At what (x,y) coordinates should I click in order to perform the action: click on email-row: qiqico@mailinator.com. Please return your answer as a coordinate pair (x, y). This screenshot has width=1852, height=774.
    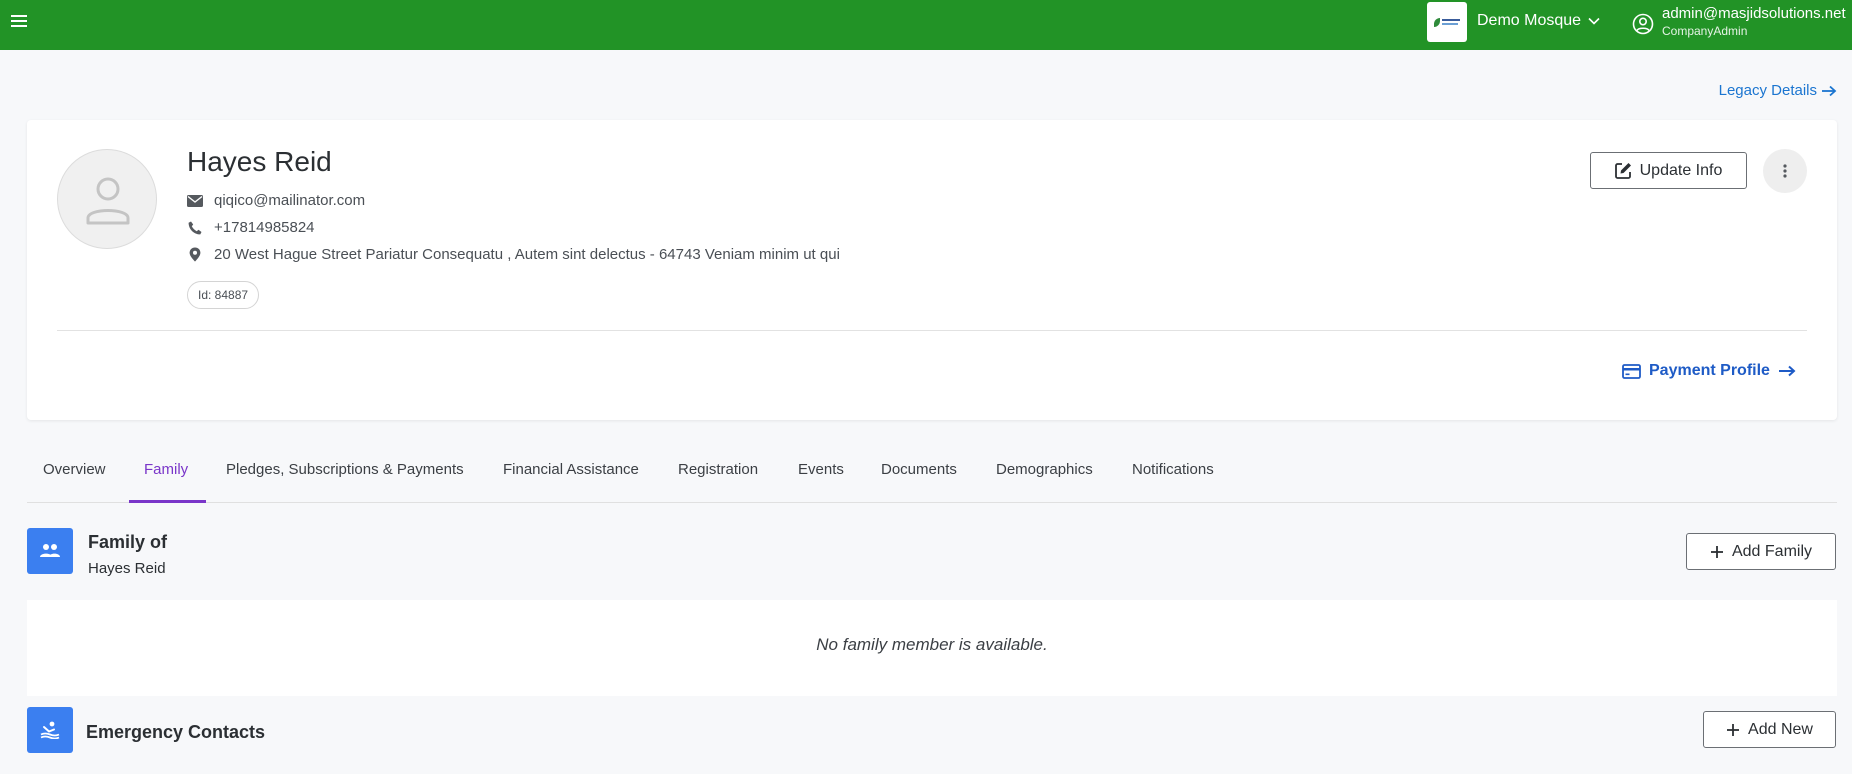
    Looking at the image, I should click on (276, 200).